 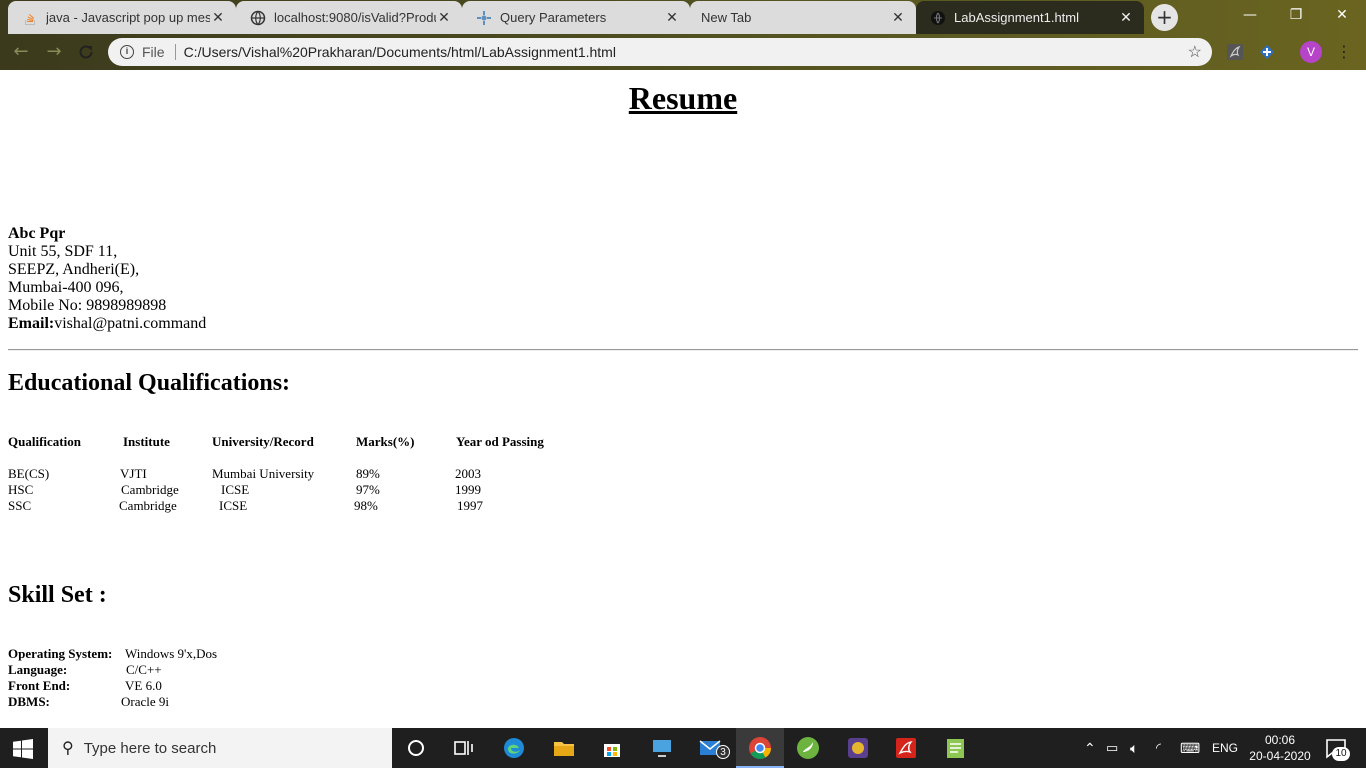 What do you see at coordinates (1342, 15) in the screenshot?
I see `close-window-button: ✕` at bounding box center [1342, 15].